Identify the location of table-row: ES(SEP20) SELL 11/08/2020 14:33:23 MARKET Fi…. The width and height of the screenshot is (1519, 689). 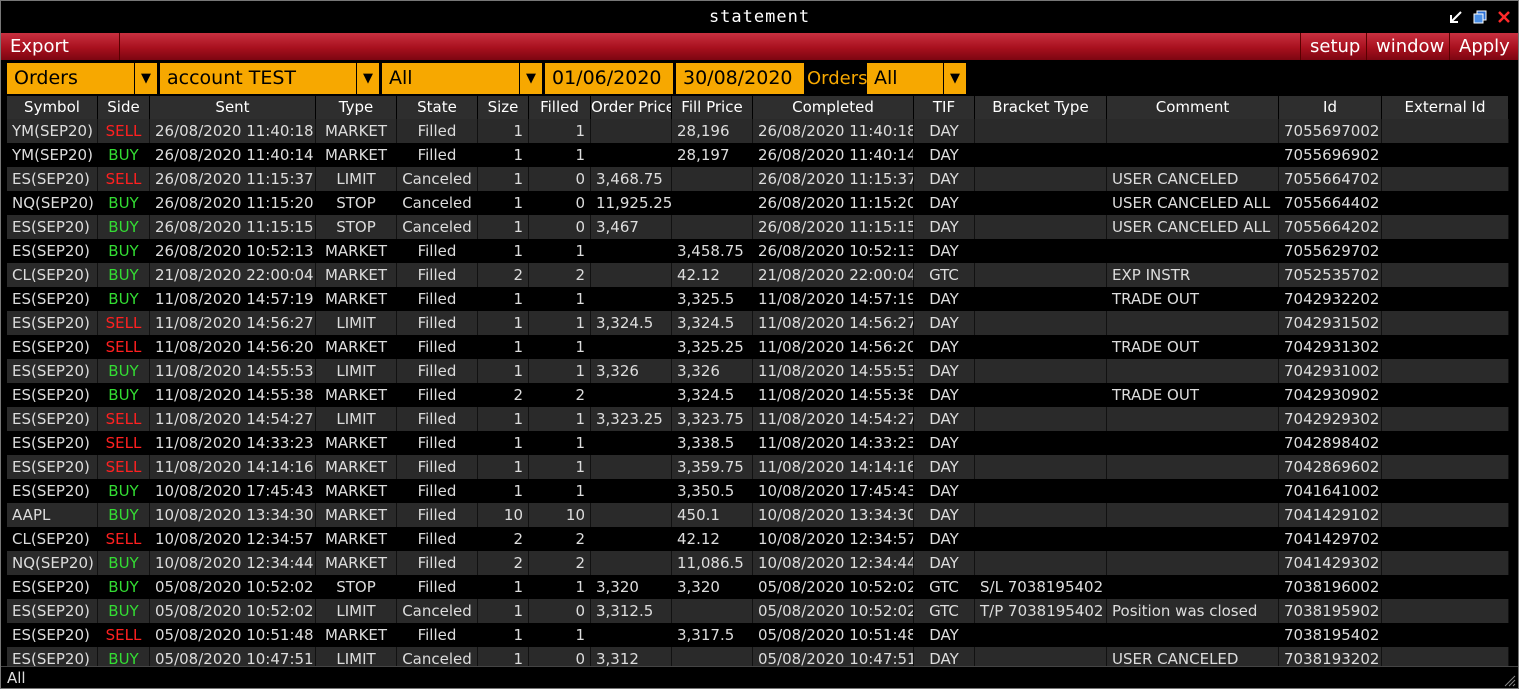
(758, 443).